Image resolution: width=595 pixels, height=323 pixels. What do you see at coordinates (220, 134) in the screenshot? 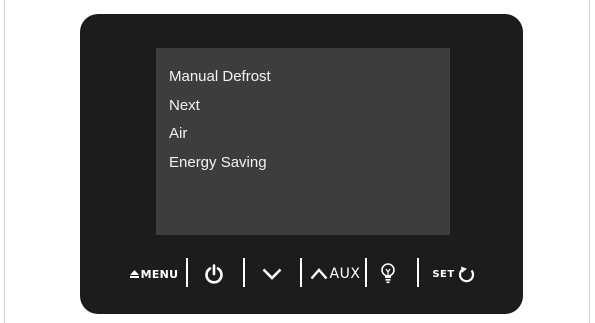
I see `menu-item-air: Air` at bounding box center [220, 134].